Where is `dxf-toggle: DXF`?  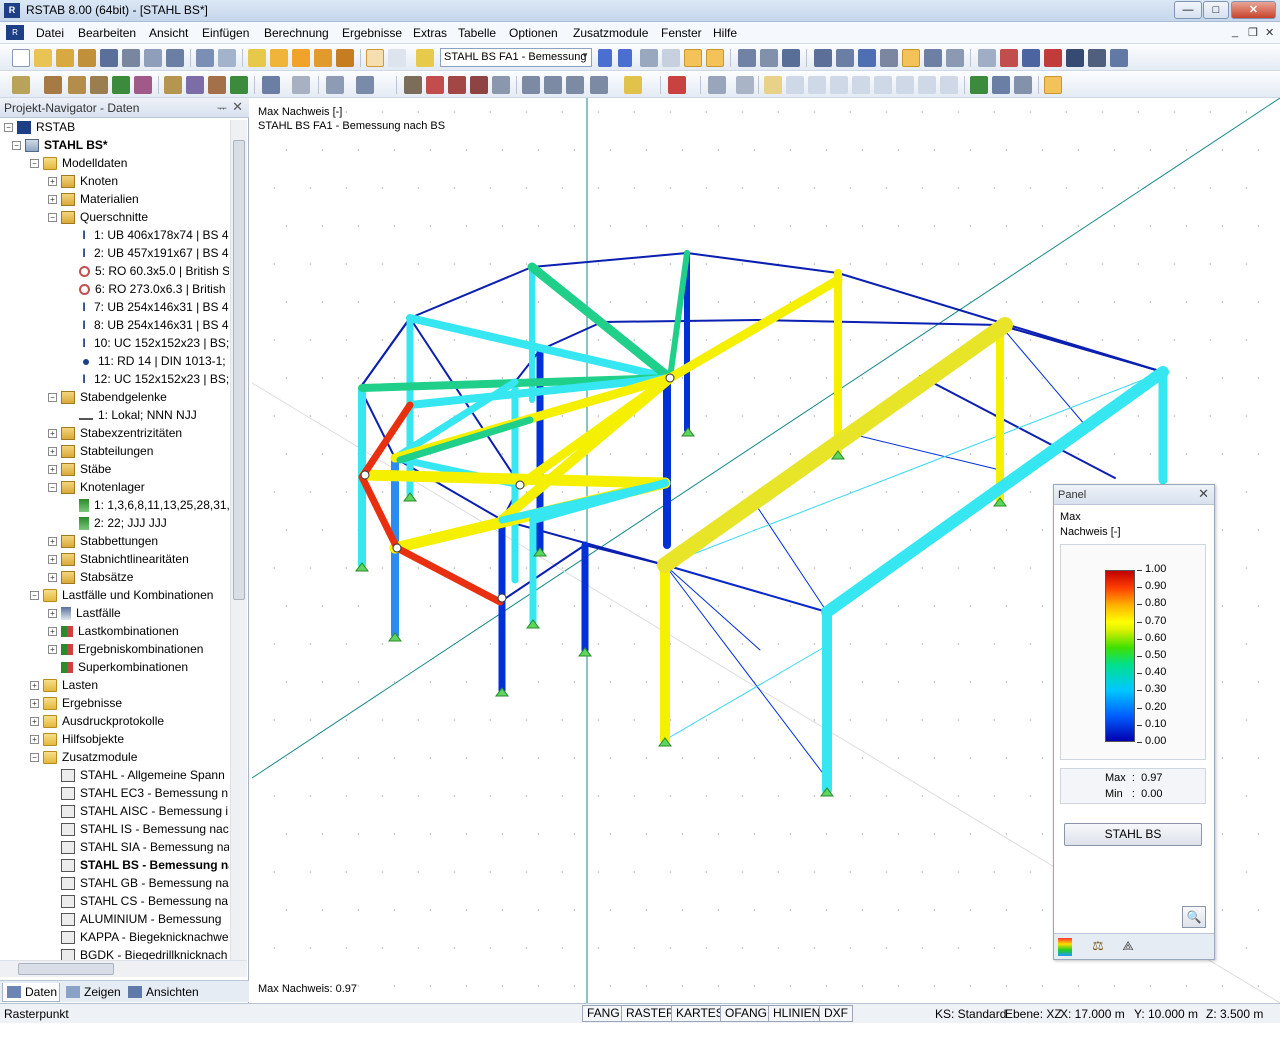 dxf-toggle: DXF is located at coordinates (836, 1013).